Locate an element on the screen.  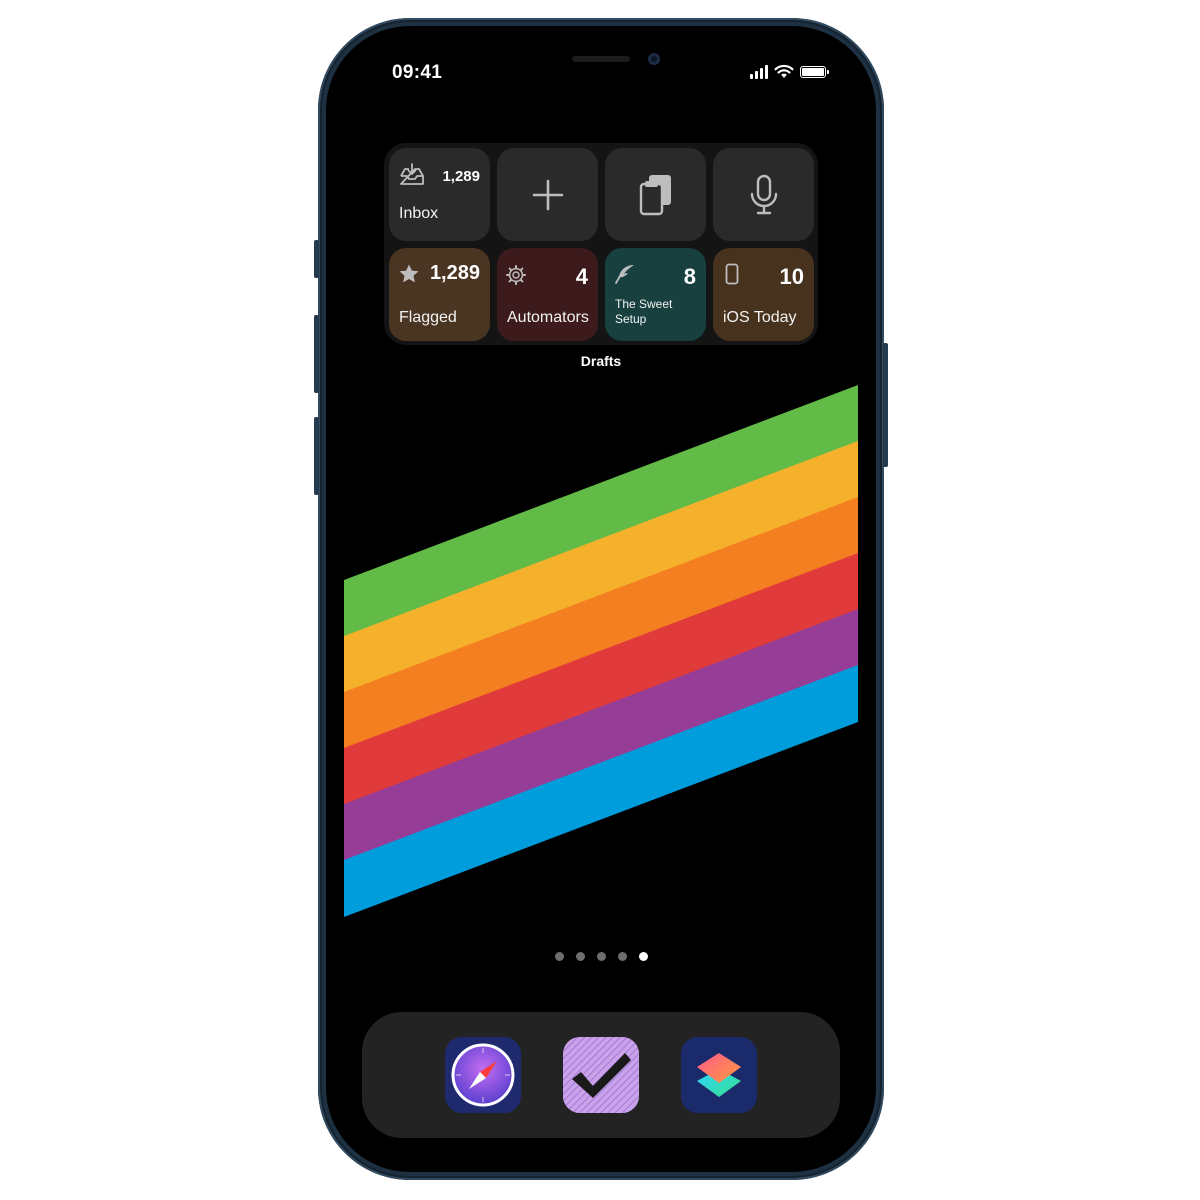
safari-app-icon is located at coordinates (483, 1075).